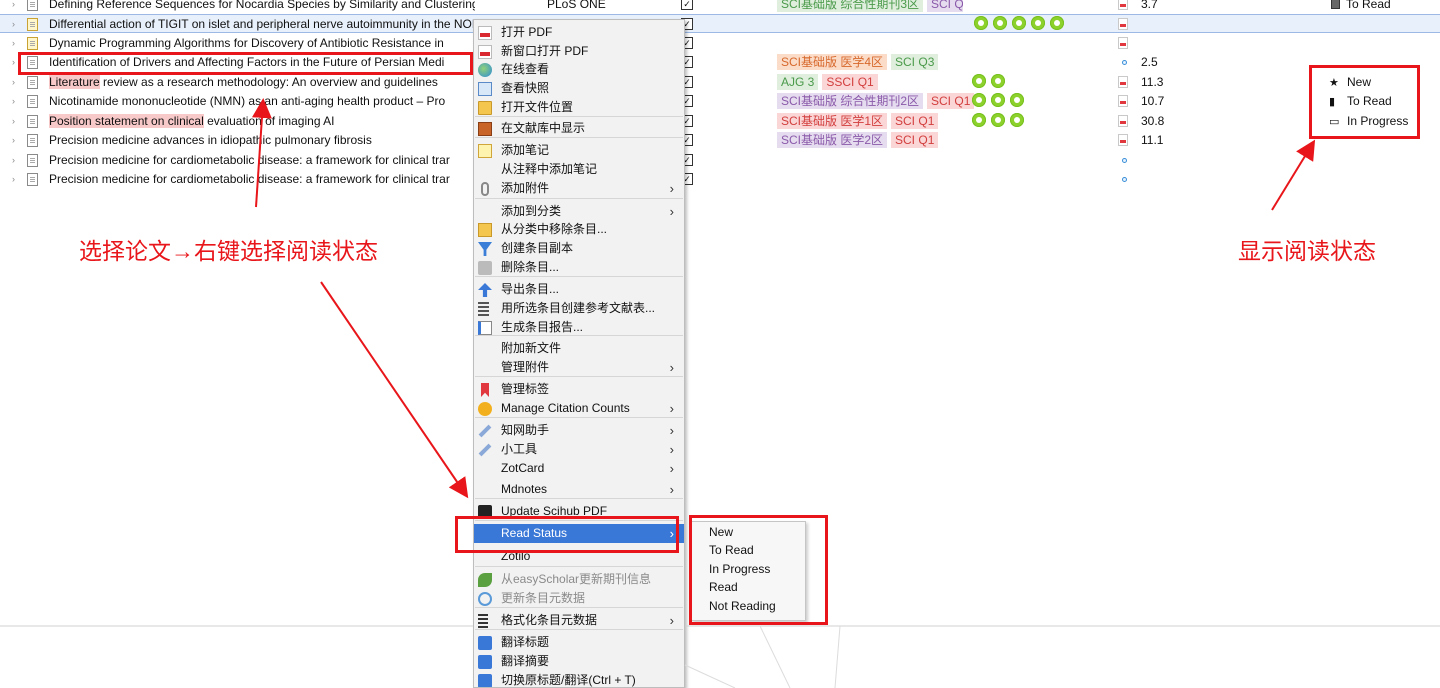 This screenshot has height=688, width=1440. Describe the element at coordinates (579, 367) in the screenshot. I see `menu-item-18: 管理附件 ›` at that location.